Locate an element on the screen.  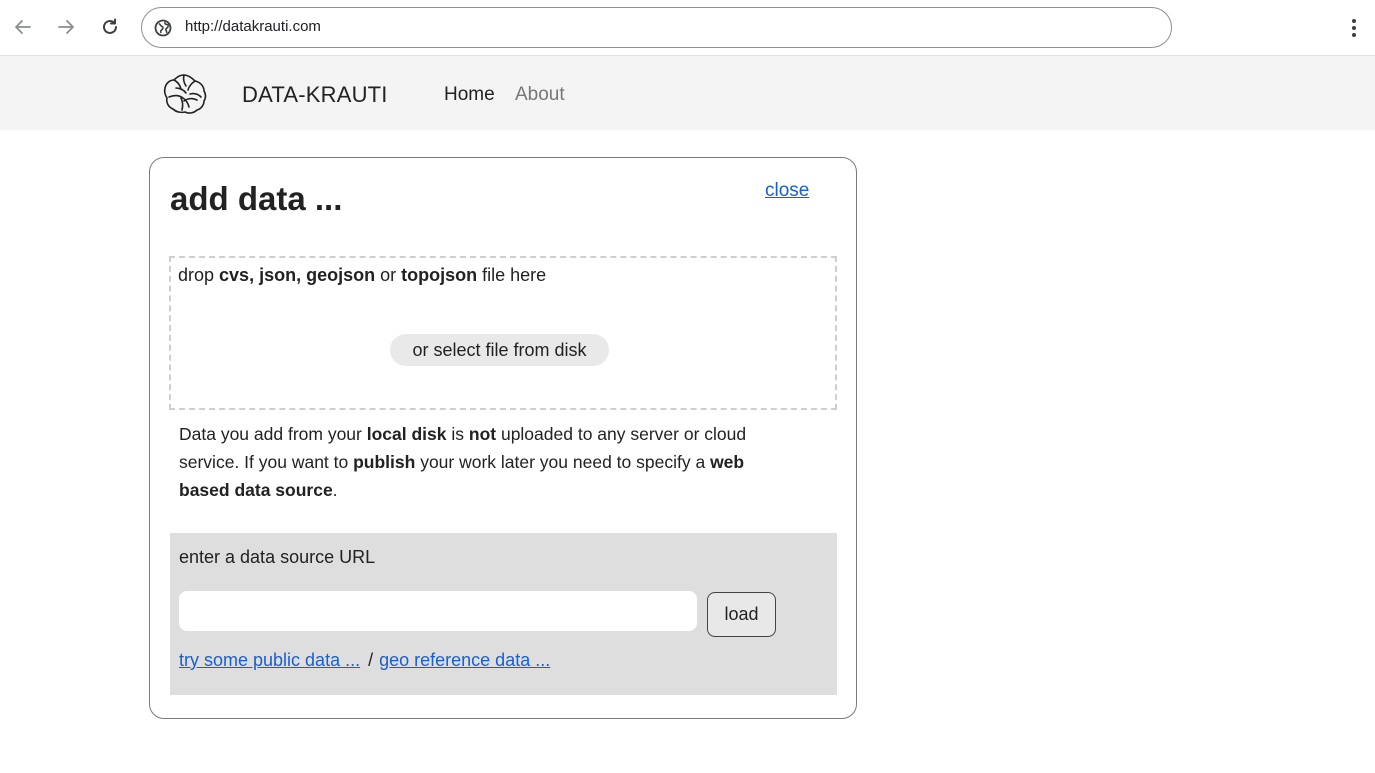
reload-button is located at coordinates (110, 27).